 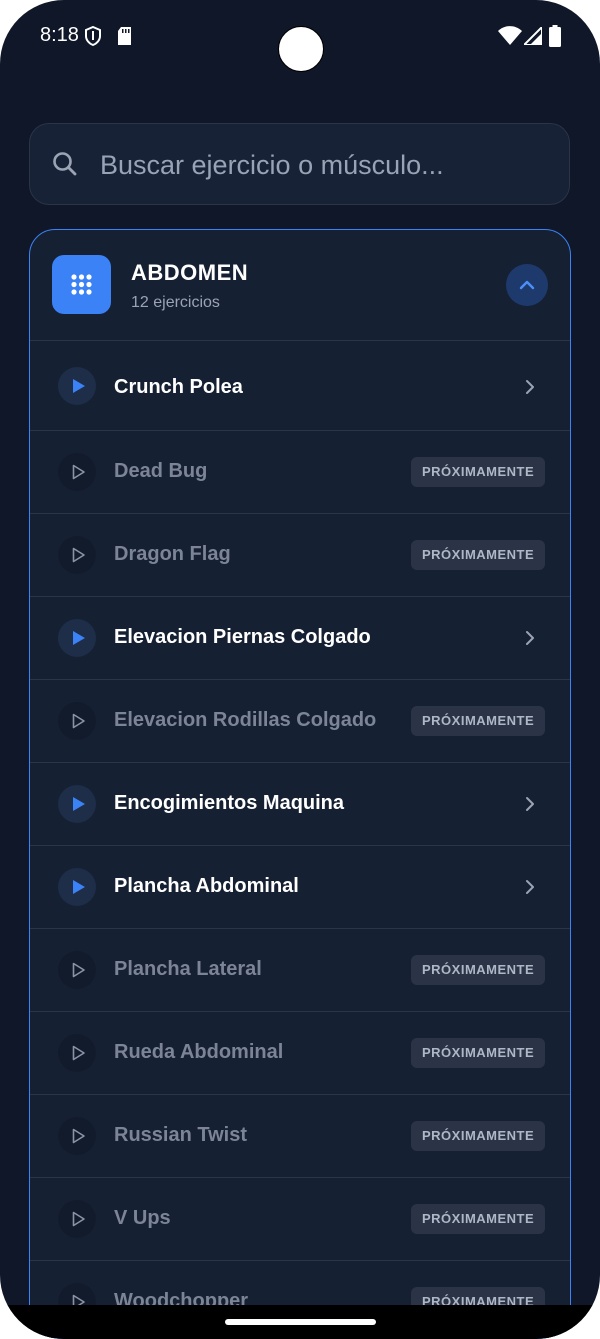 I want to click on exercise-row: Elevacion Piernas Colgado, so click(x=300, y=638).